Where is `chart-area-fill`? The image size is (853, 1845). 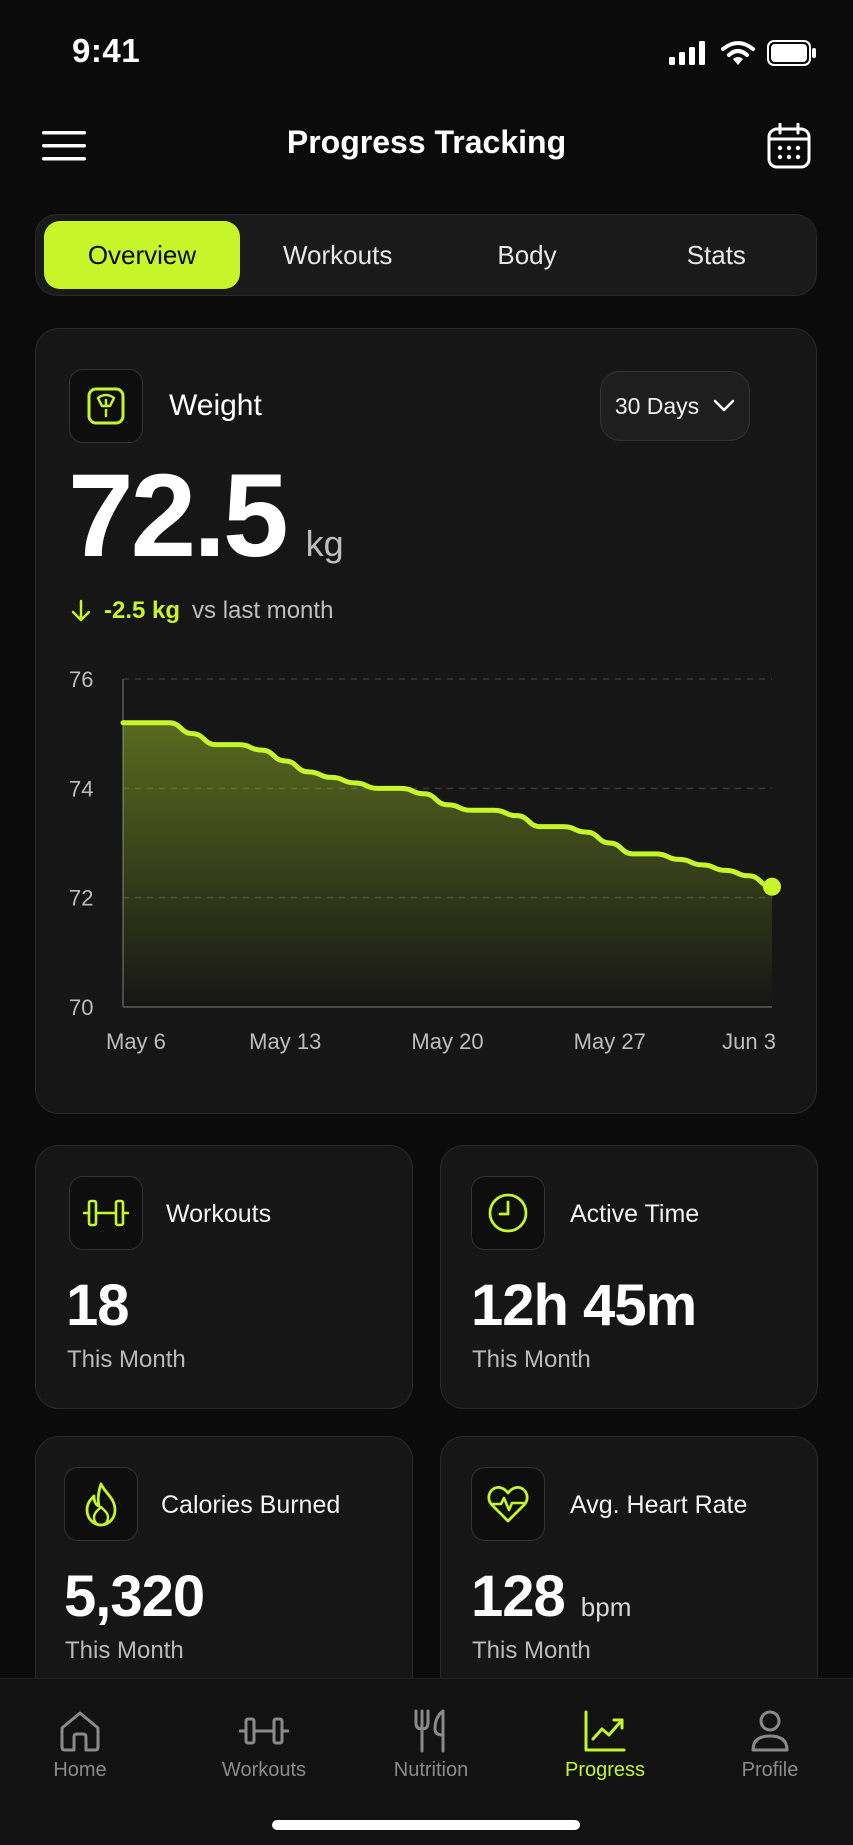
chart-area-fill is located at coordinates (447, 864).